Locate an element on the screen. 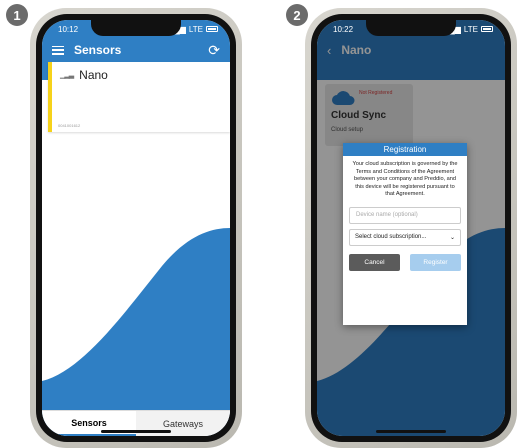  device-name-input: Device name (optional) is located at coordinates (405, 215).